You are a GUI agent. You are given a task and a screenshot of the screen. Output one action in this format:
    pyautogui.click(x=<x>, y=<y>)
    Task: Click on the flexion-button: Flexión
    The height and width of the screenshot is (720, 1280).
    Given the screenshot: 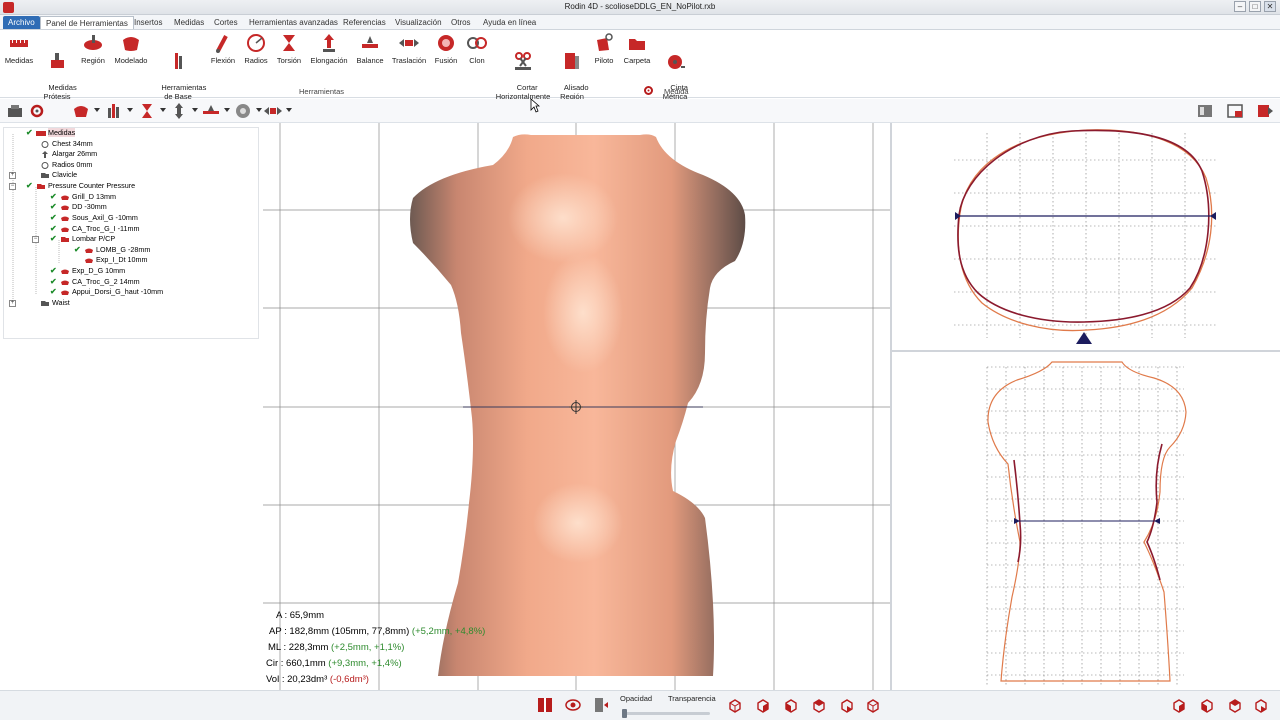 What is the action you would take?
    pyautogui.click(x=223, y=48)
    